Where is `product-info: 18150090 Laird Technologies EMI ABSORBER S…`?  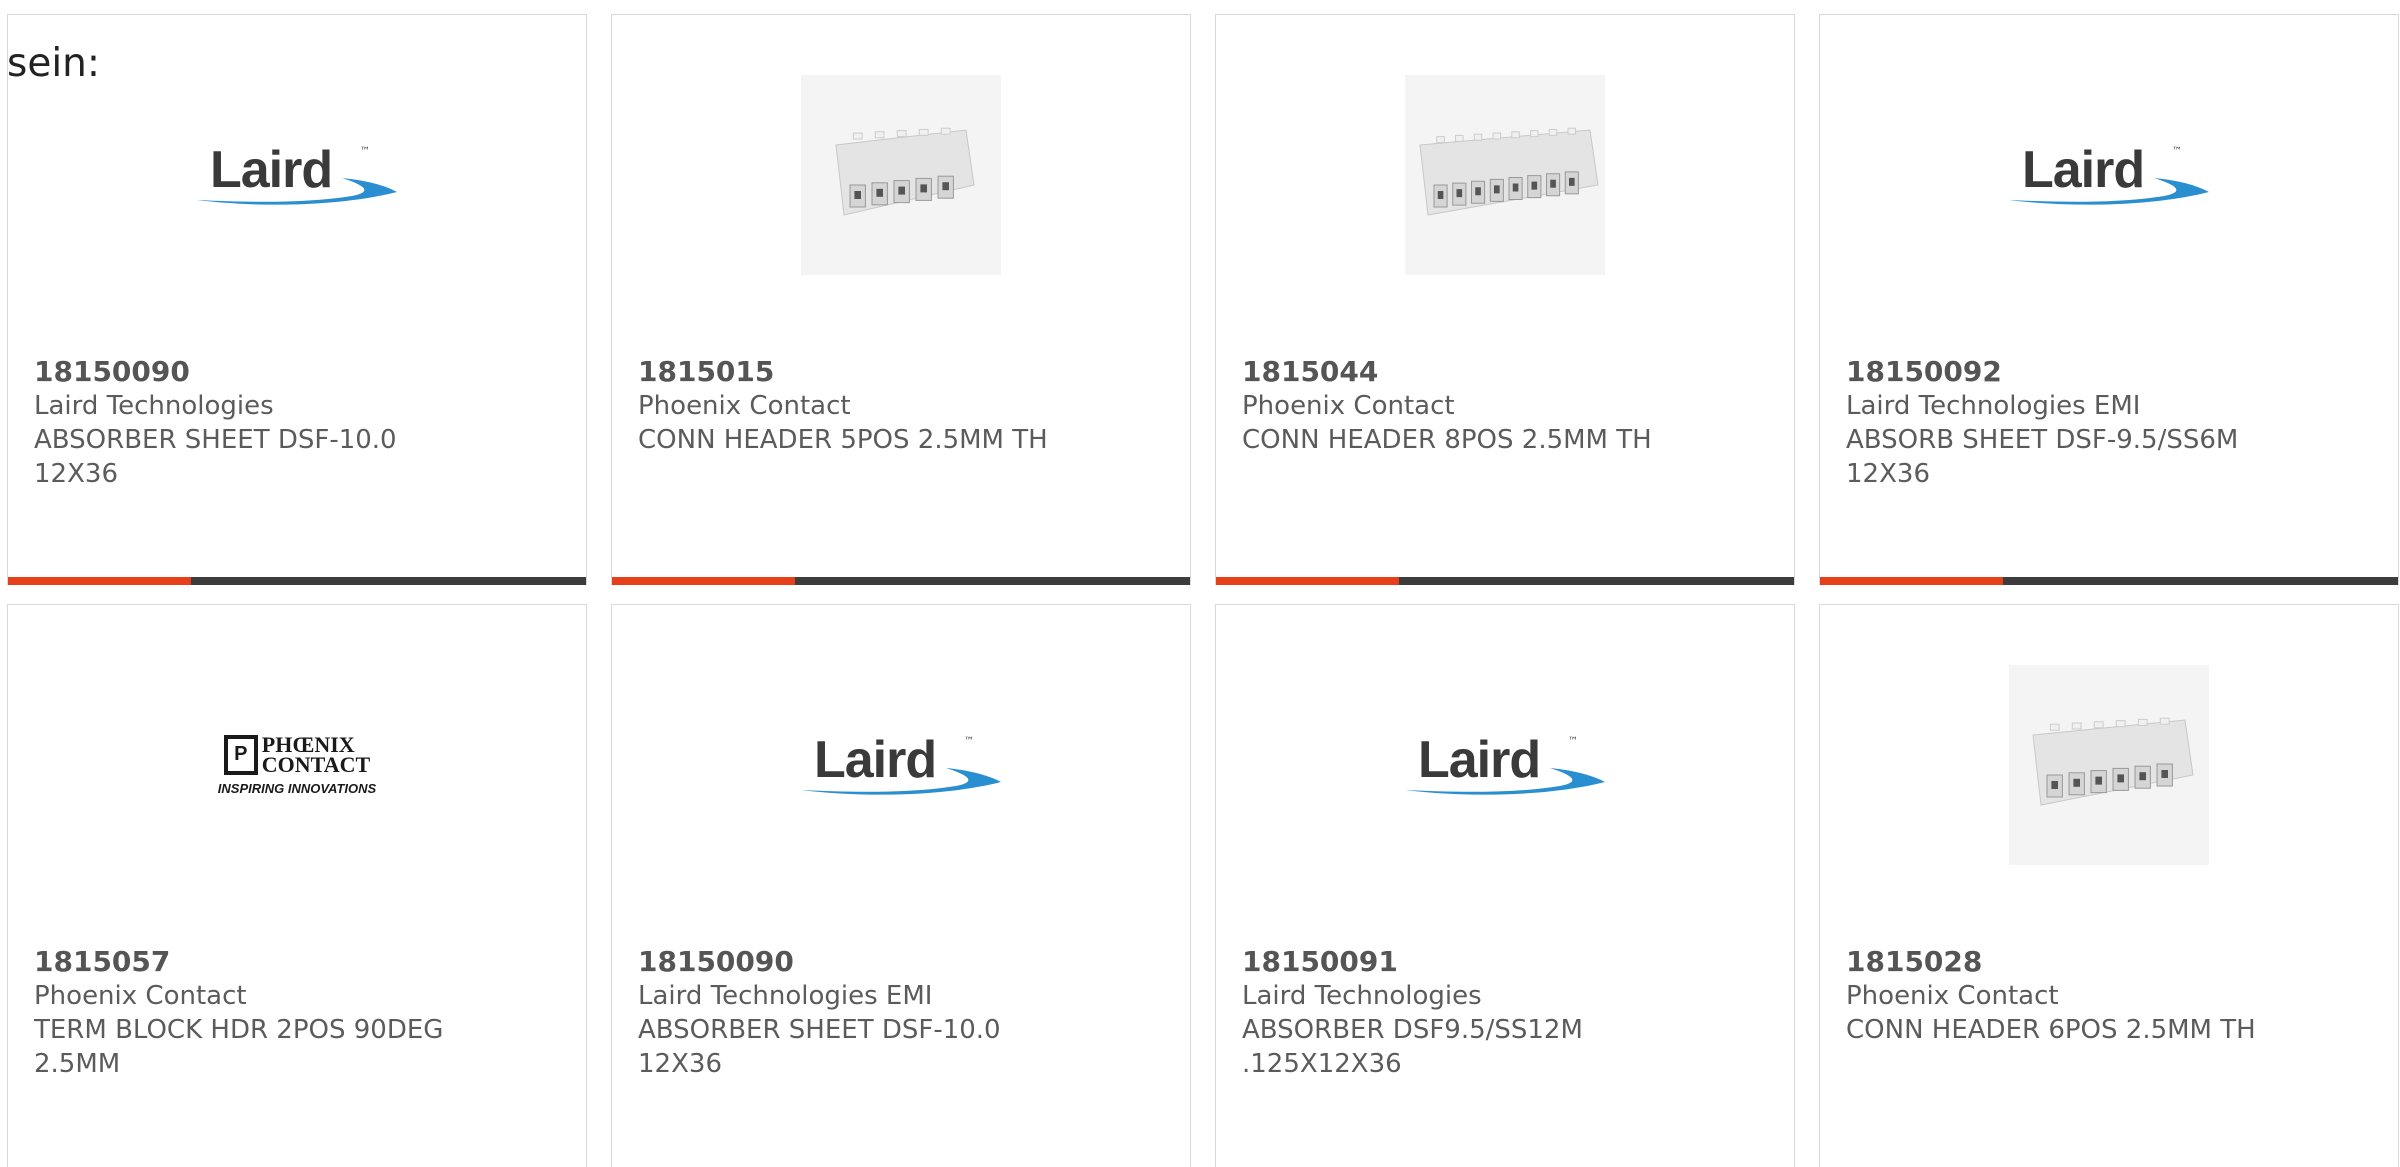 product-info: 18150090 Laird Technologies EMI ABSORBER S… is located at coordinates (901, 1013).